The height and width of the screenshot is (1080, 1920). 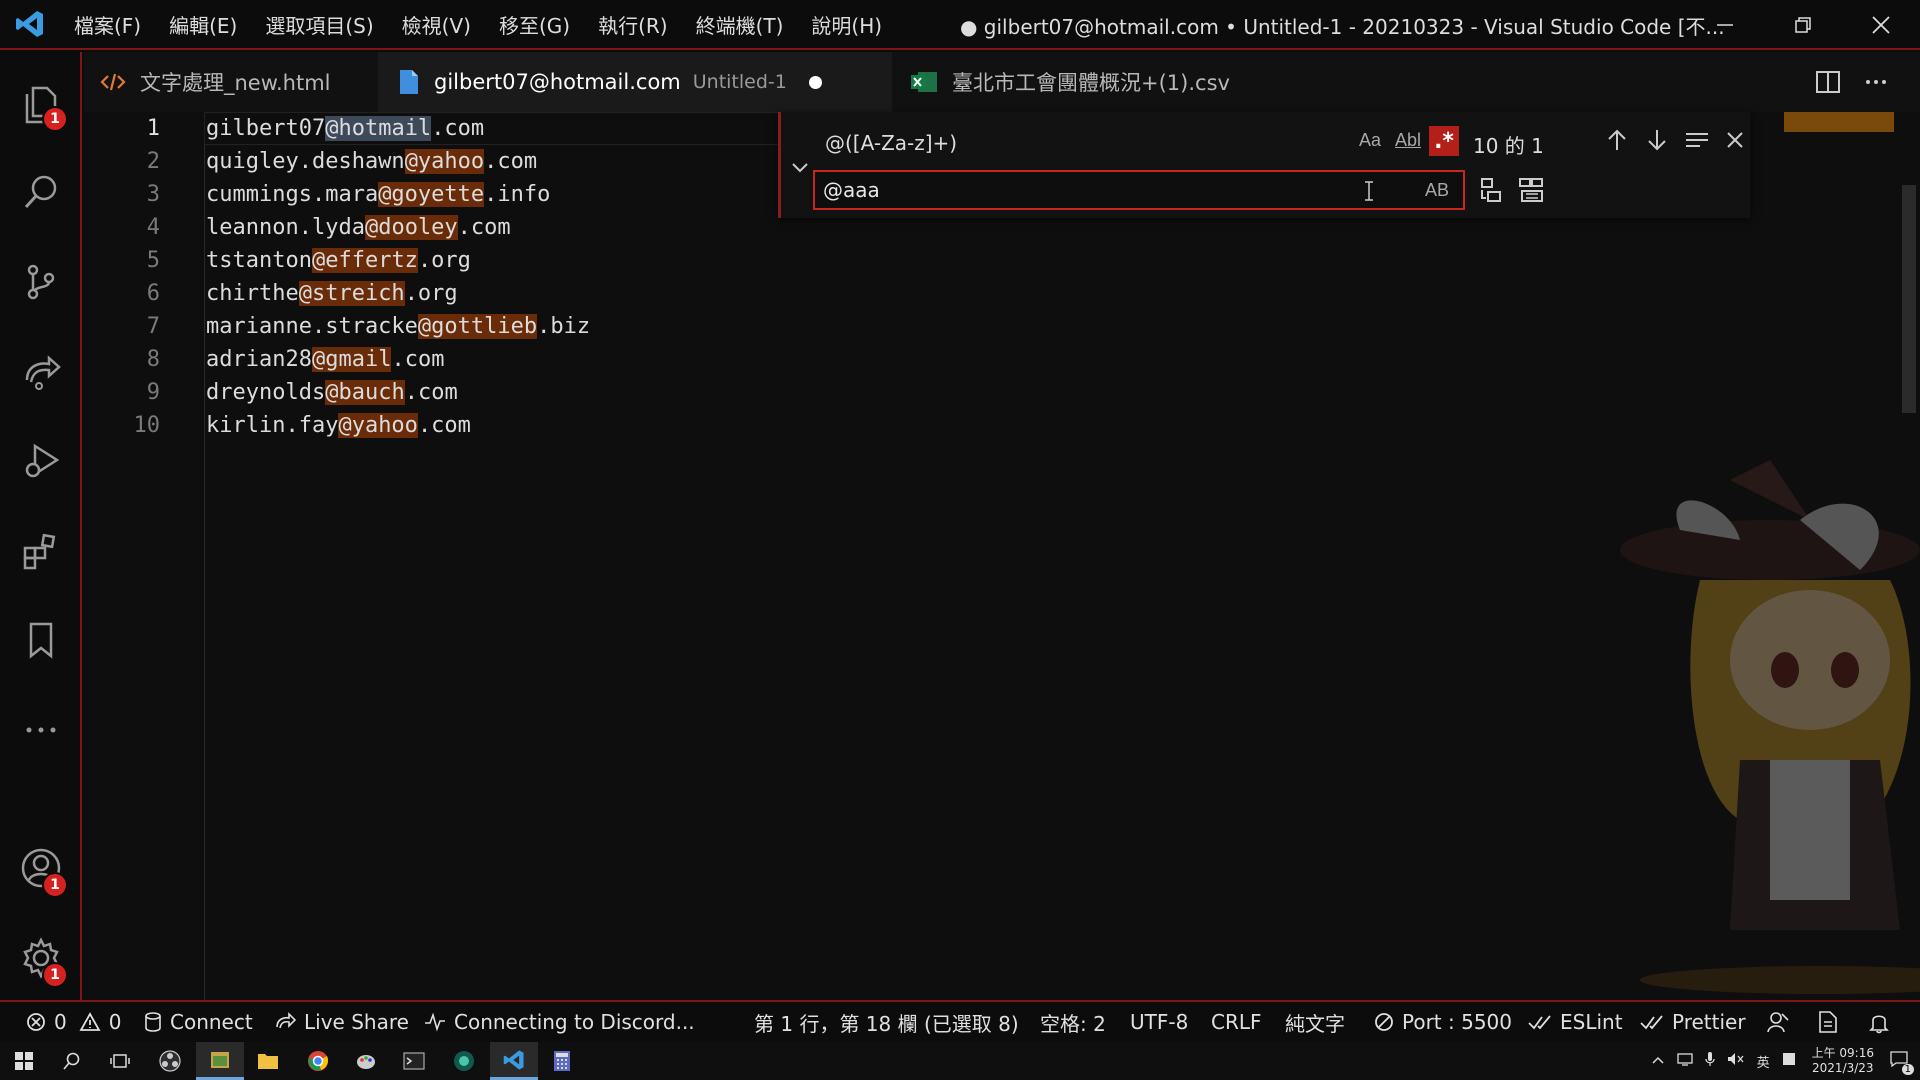 What do you see at coordinates (341, 1022) in the screenshot?
I see `live-share-status-button: Live Share` at bounding box center [341, 1022].